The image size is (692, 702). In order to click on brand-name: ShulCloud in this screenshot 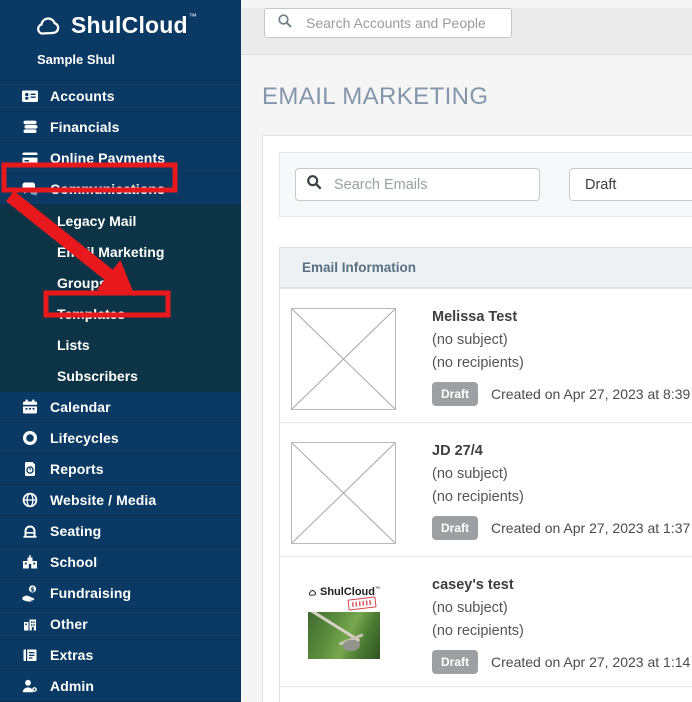, I will do `click(129, 25)`.